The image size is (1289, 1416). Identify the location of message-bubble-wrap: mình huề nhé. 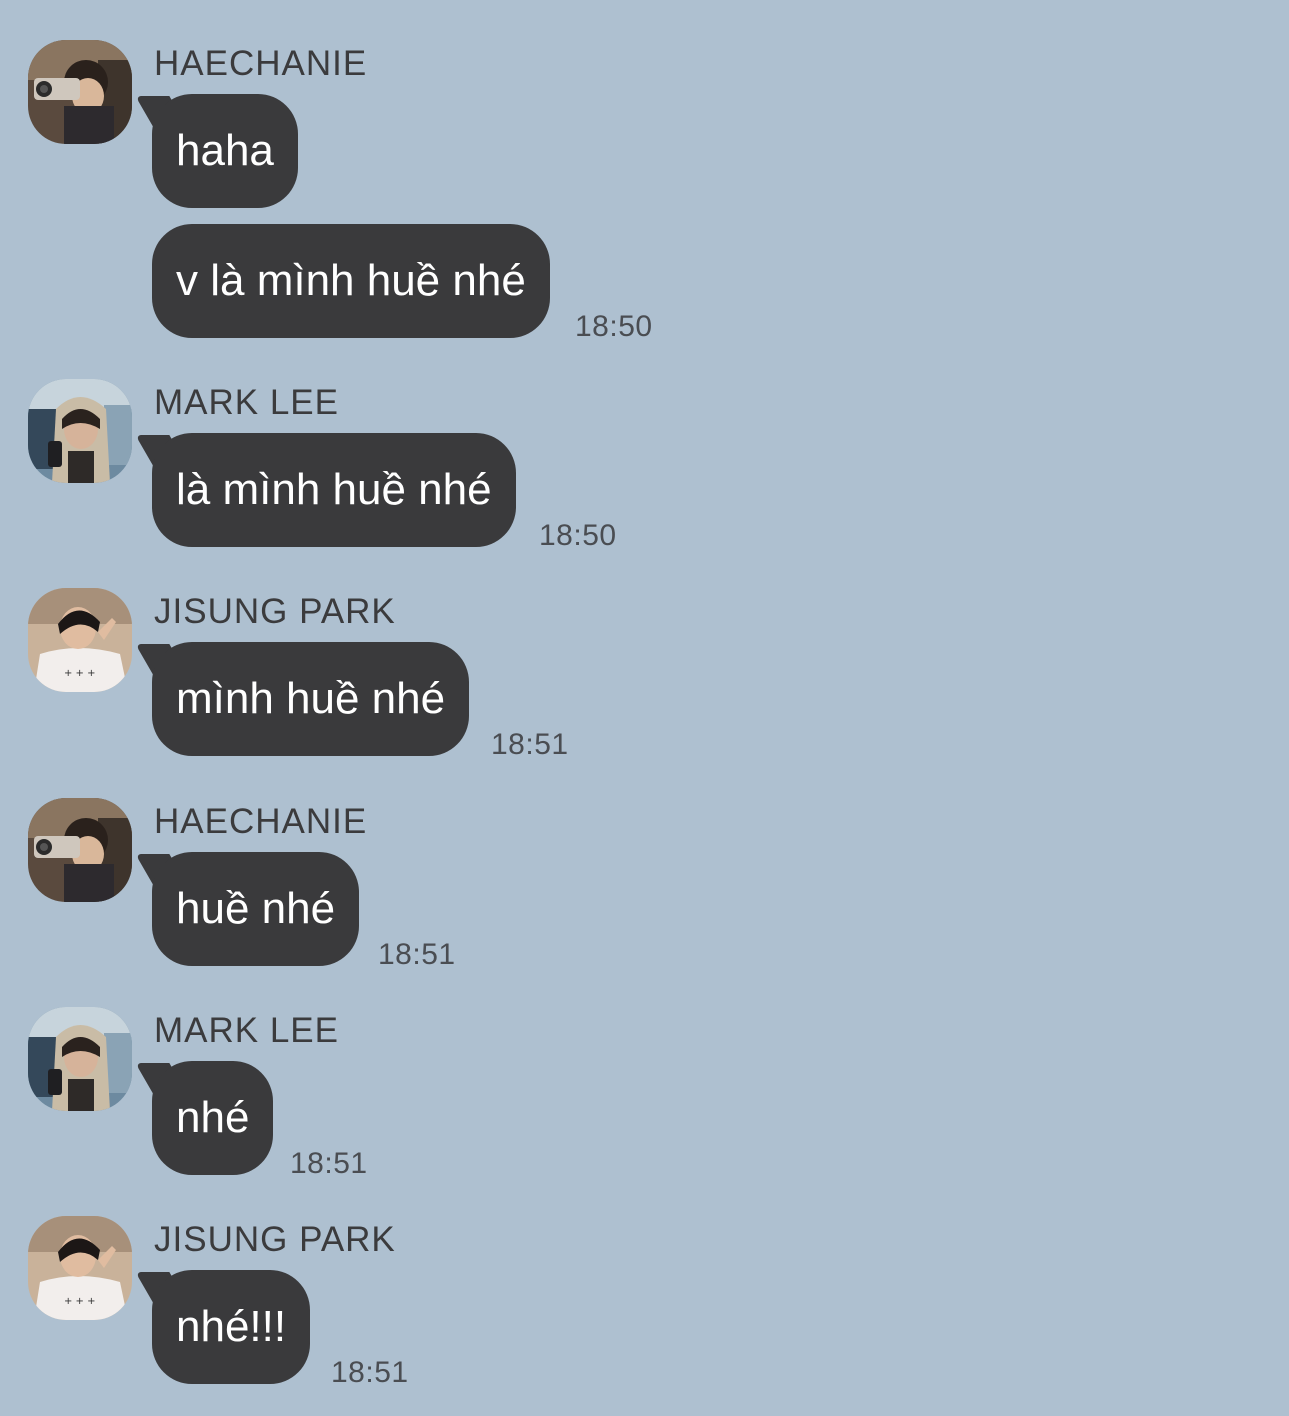
(311, 699).